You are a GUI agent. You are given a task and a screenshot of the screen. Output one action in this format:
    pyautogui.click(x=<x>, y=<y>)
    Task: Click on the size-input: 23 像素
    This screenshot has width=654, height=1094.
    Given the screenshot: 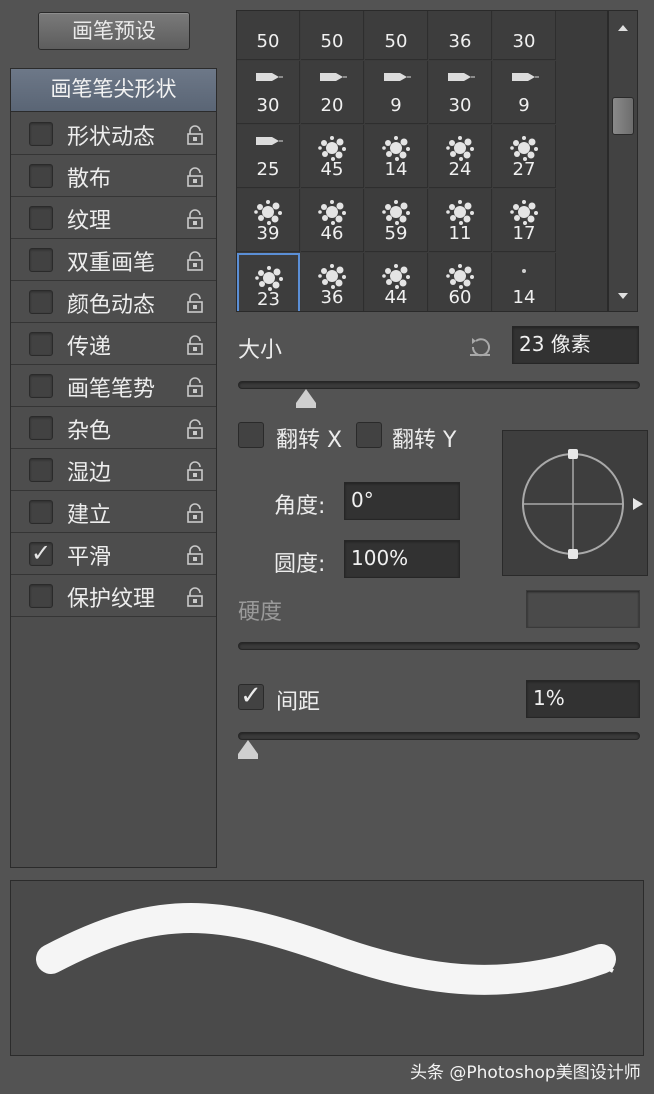 What is the action you would take?
    pyautogui.click(x=575, y=345)
    